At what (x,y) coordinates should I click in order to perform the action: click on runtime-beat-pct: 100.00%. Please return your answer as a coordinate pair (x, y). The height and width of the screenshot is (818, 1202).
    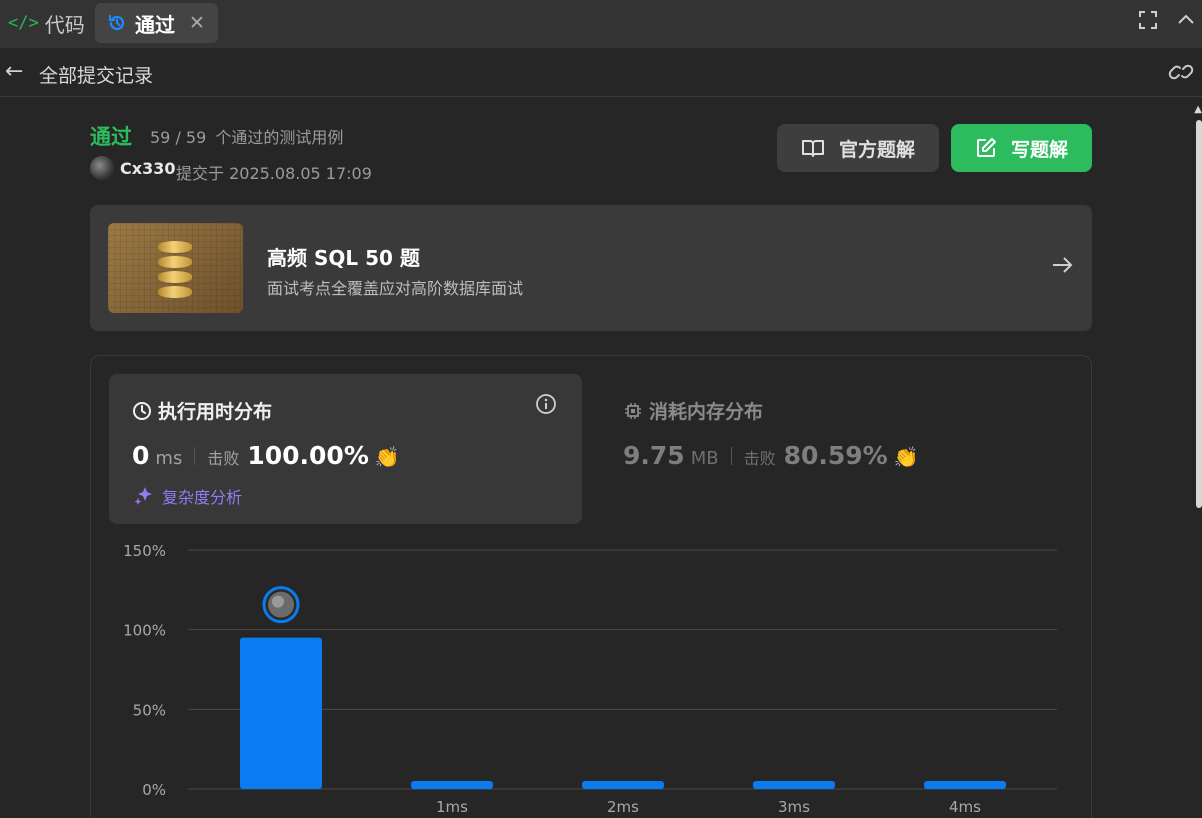
    Looking at the image, I should click on (308, 455).